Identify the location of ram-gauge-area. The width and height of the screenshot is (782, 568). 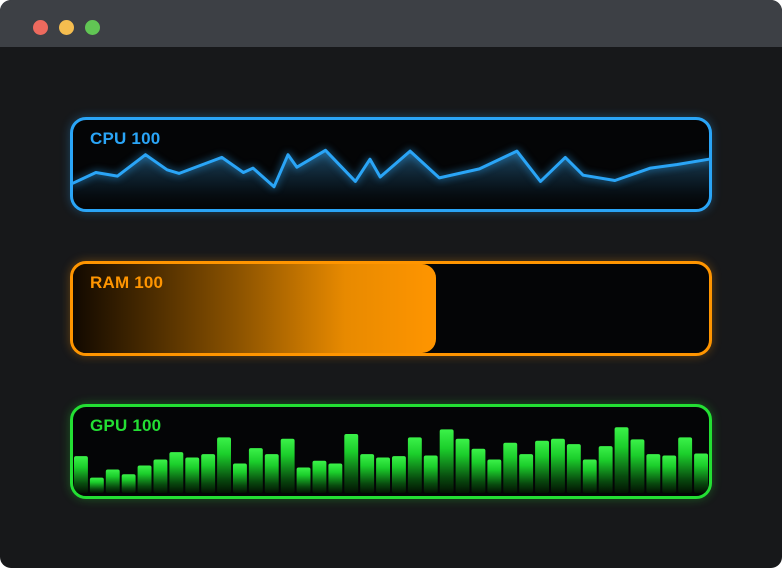
(391, 308).